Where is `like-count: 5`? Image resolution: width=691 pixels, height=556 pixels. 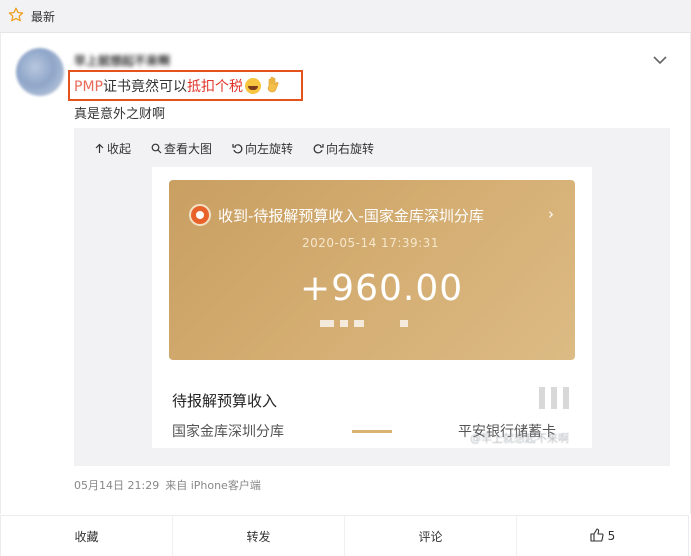
like-count: 5 is located at coordinates (611, 536).